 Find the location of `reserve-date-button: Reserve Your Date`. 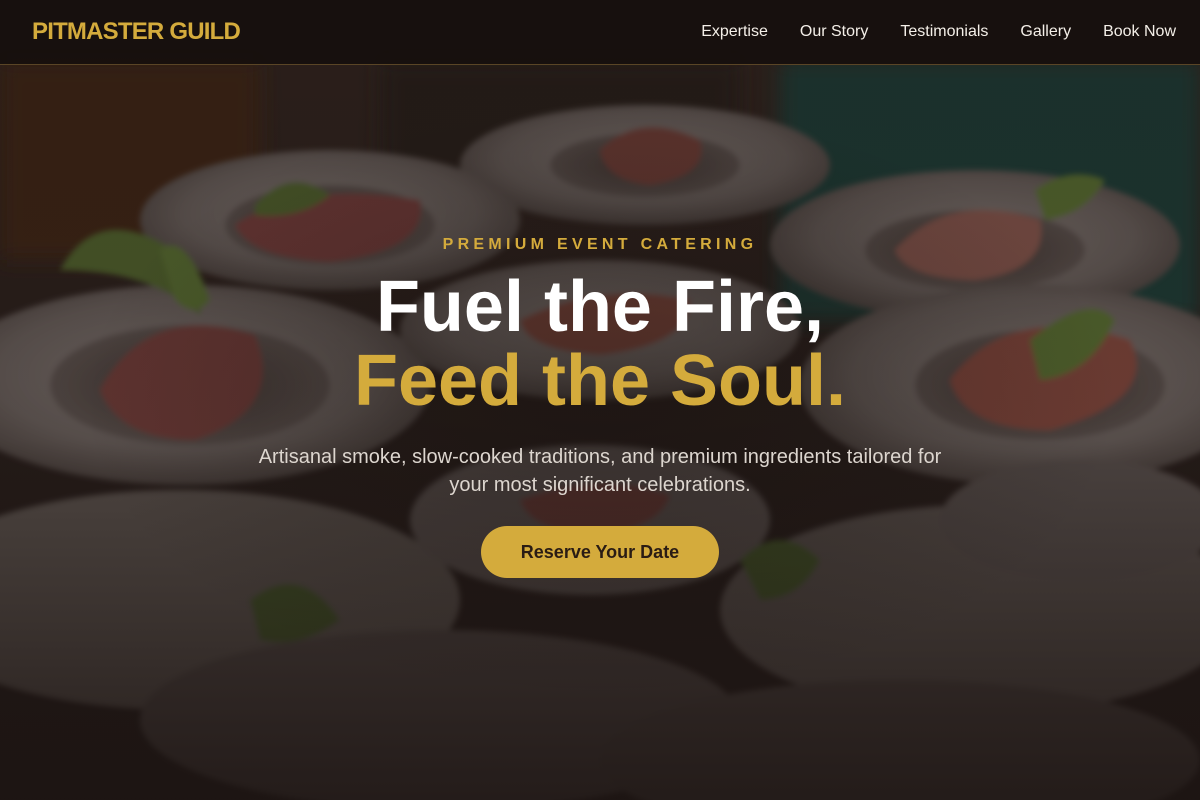

reserve-date-button: Reserve Your Date is located at coordinates (600, 552).